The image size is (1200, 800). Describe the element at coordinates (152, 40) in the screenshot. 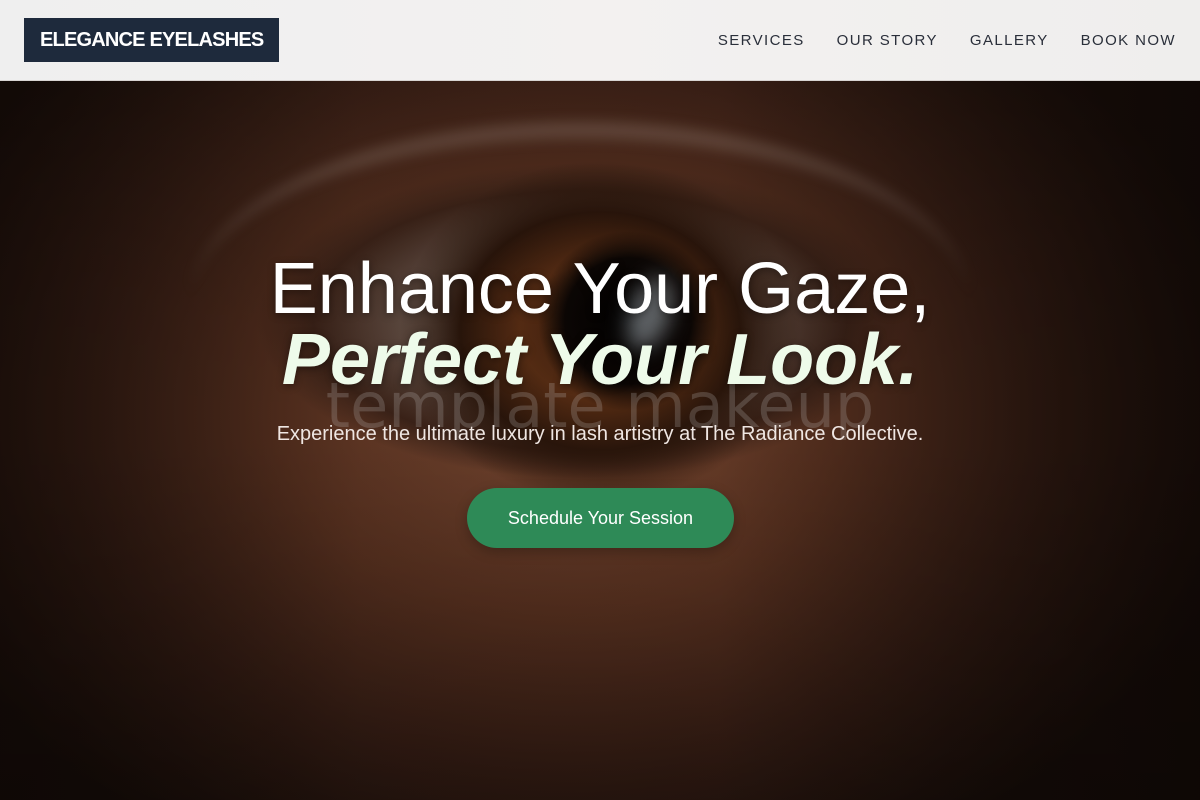

I see `site-logo: ELEGANCE EYELASHES` at that location.